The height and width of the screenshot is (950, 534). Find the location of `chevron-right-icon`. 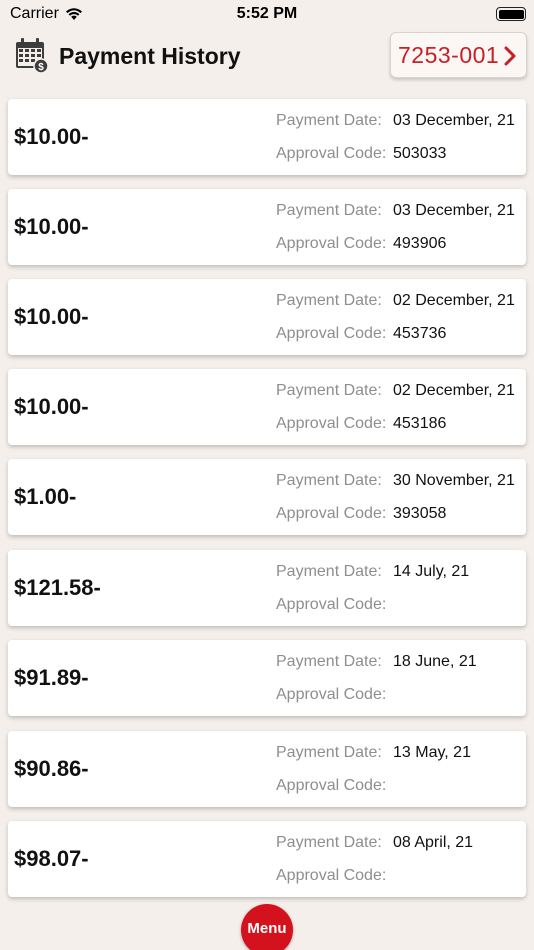

chevron-right-icon is located at coordinates (510, 56).